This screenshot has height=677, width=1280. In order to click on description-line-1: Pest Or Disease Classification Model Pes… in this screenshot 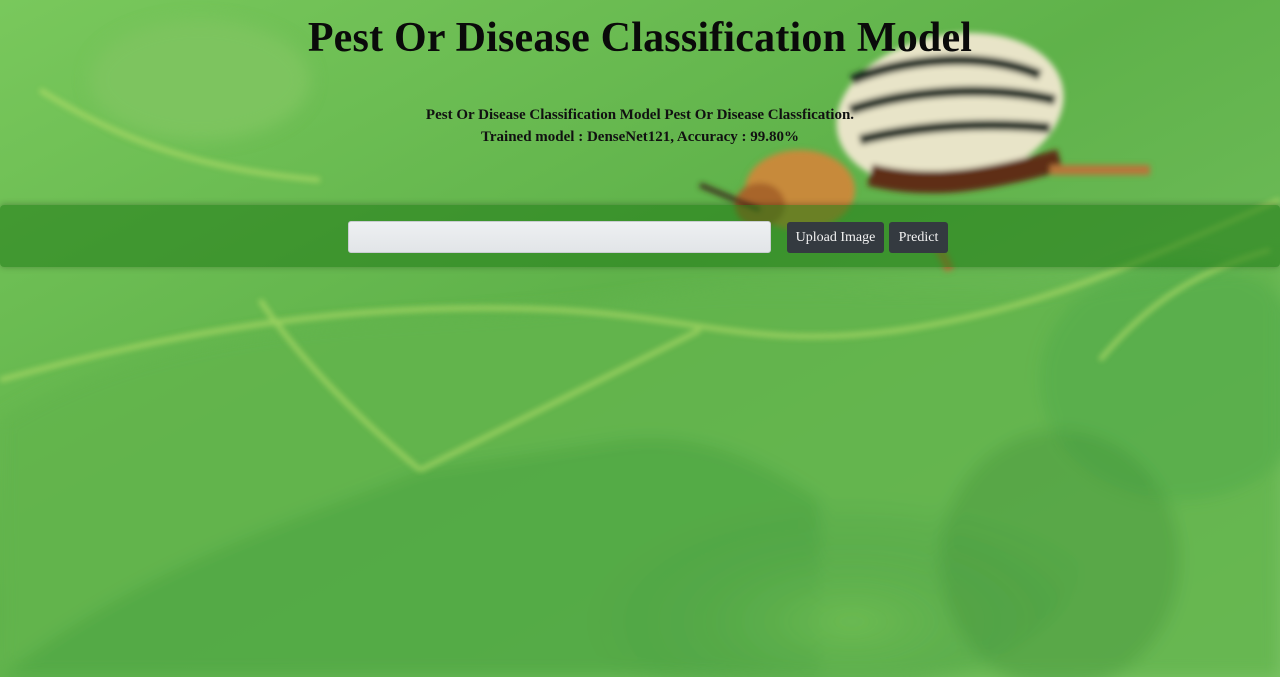, I will do `click(640, 115)`.